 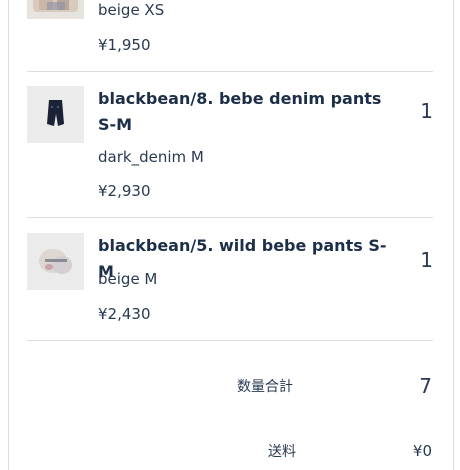 What do you see at coordinates (422, 451) in the screenshot?
I see `shipping-value: ¥0` at bounding box center [422, 451].